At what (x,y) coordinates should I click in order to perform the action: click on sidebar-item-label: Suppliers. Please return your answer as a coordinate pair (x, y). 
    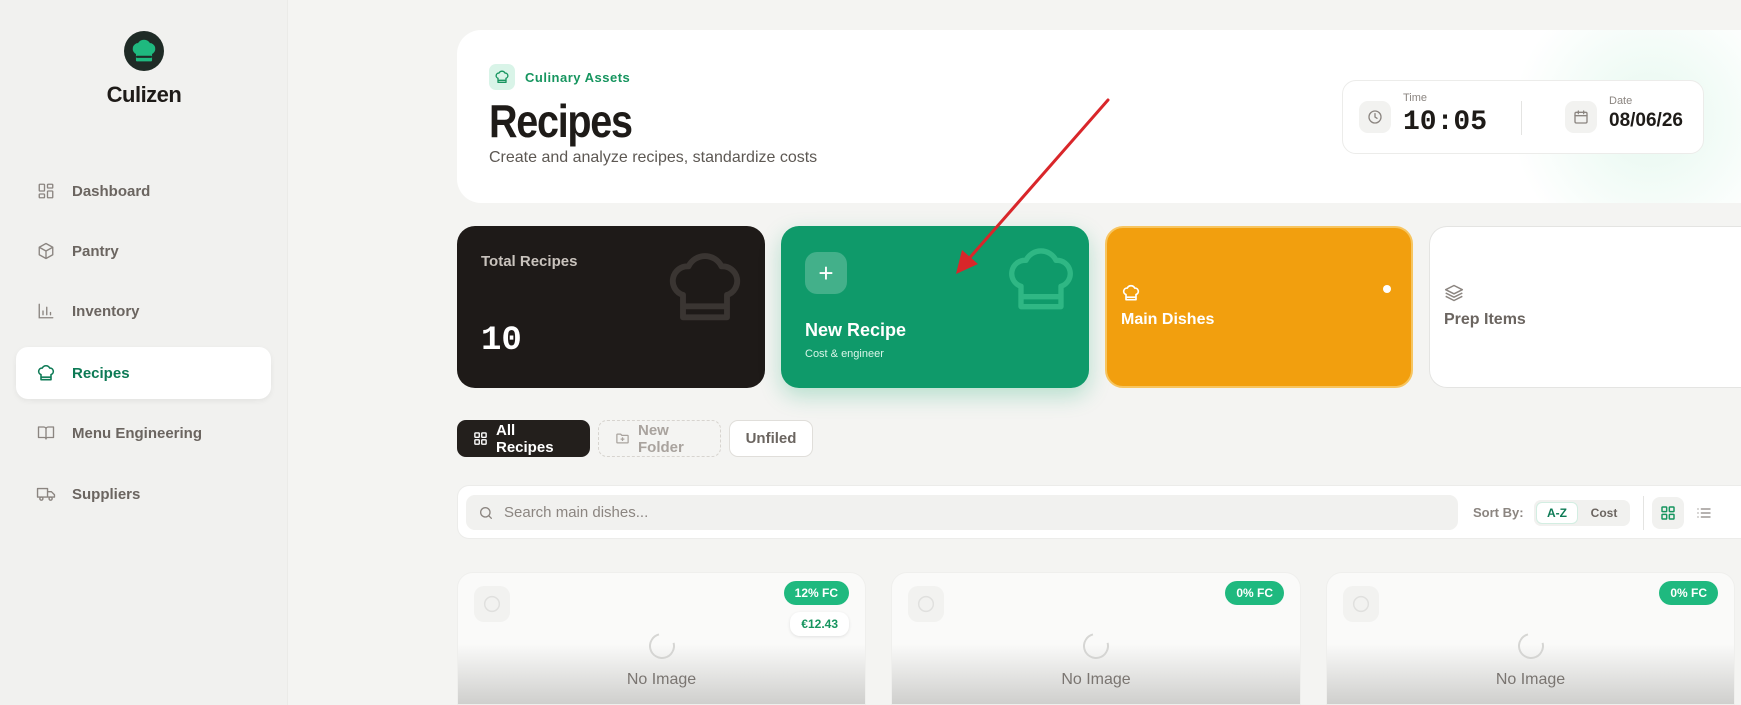
    Looking at the image, I should click on (106, 494).